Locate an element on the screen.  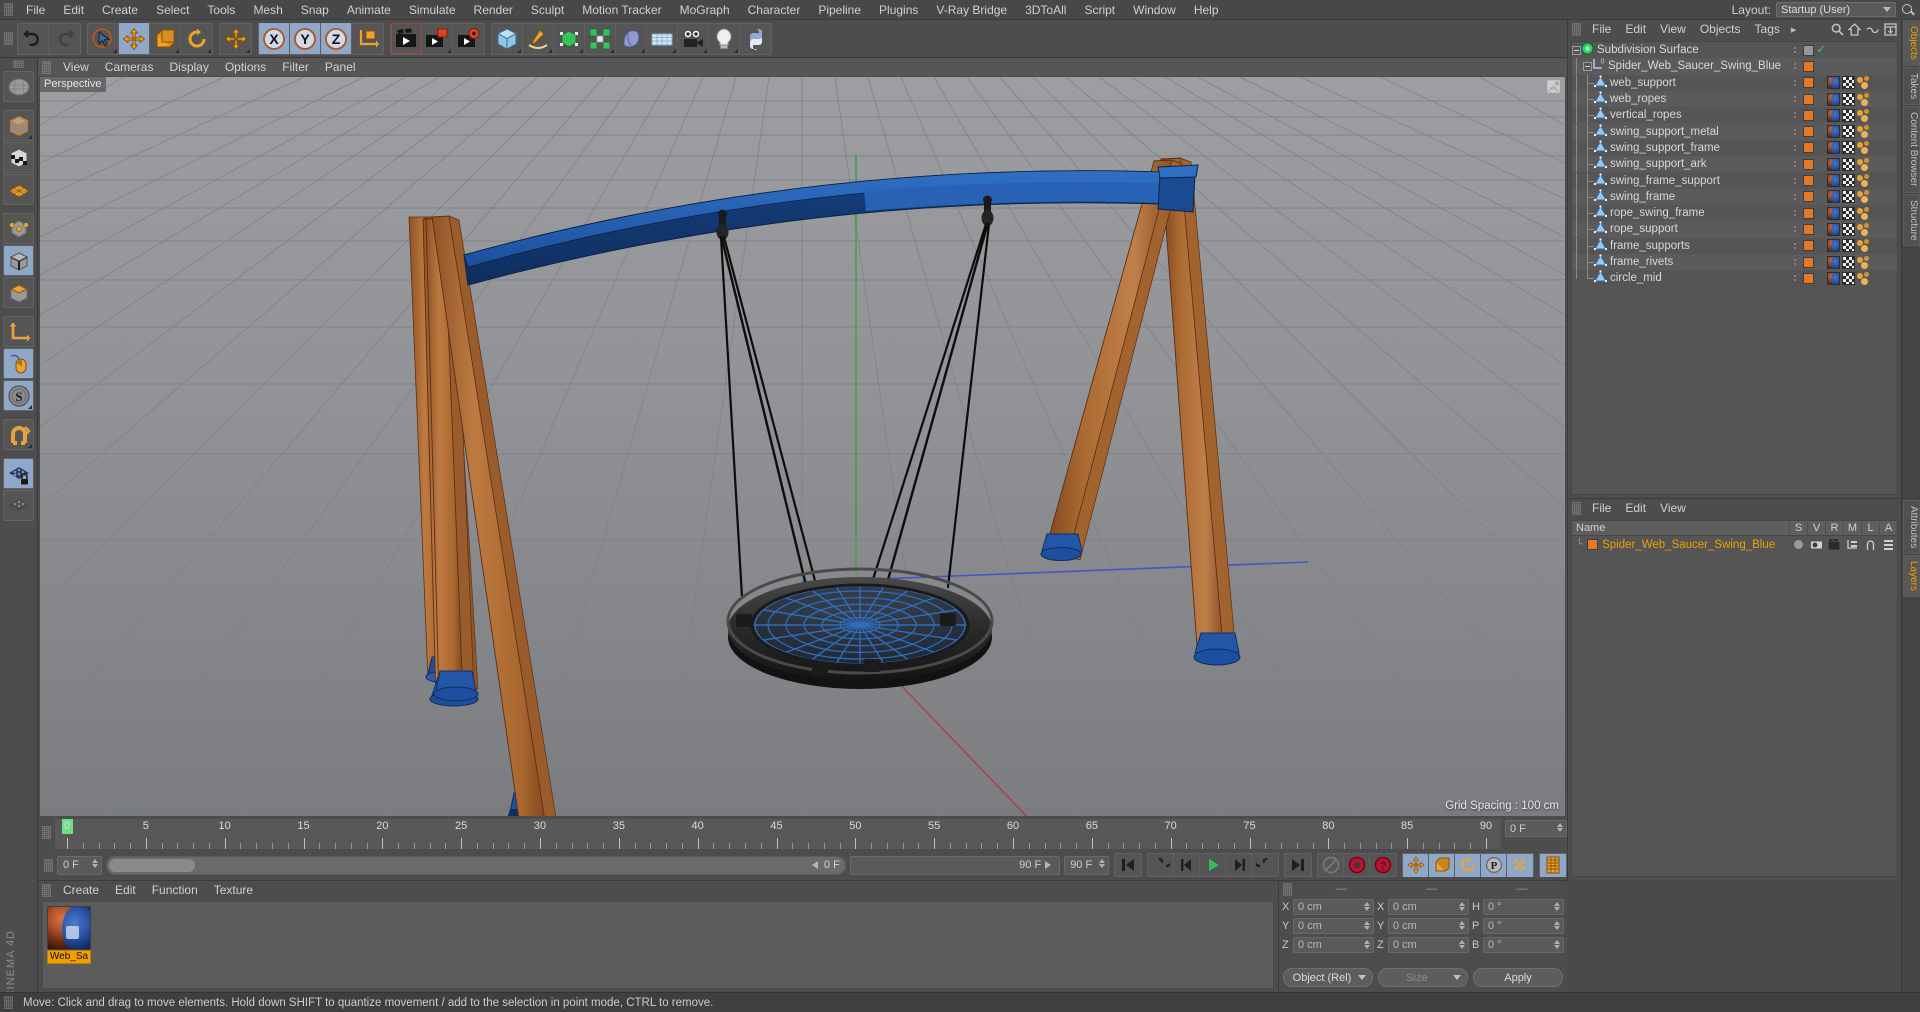
tab-objects: Objects is located at coordinates (1911, 43).